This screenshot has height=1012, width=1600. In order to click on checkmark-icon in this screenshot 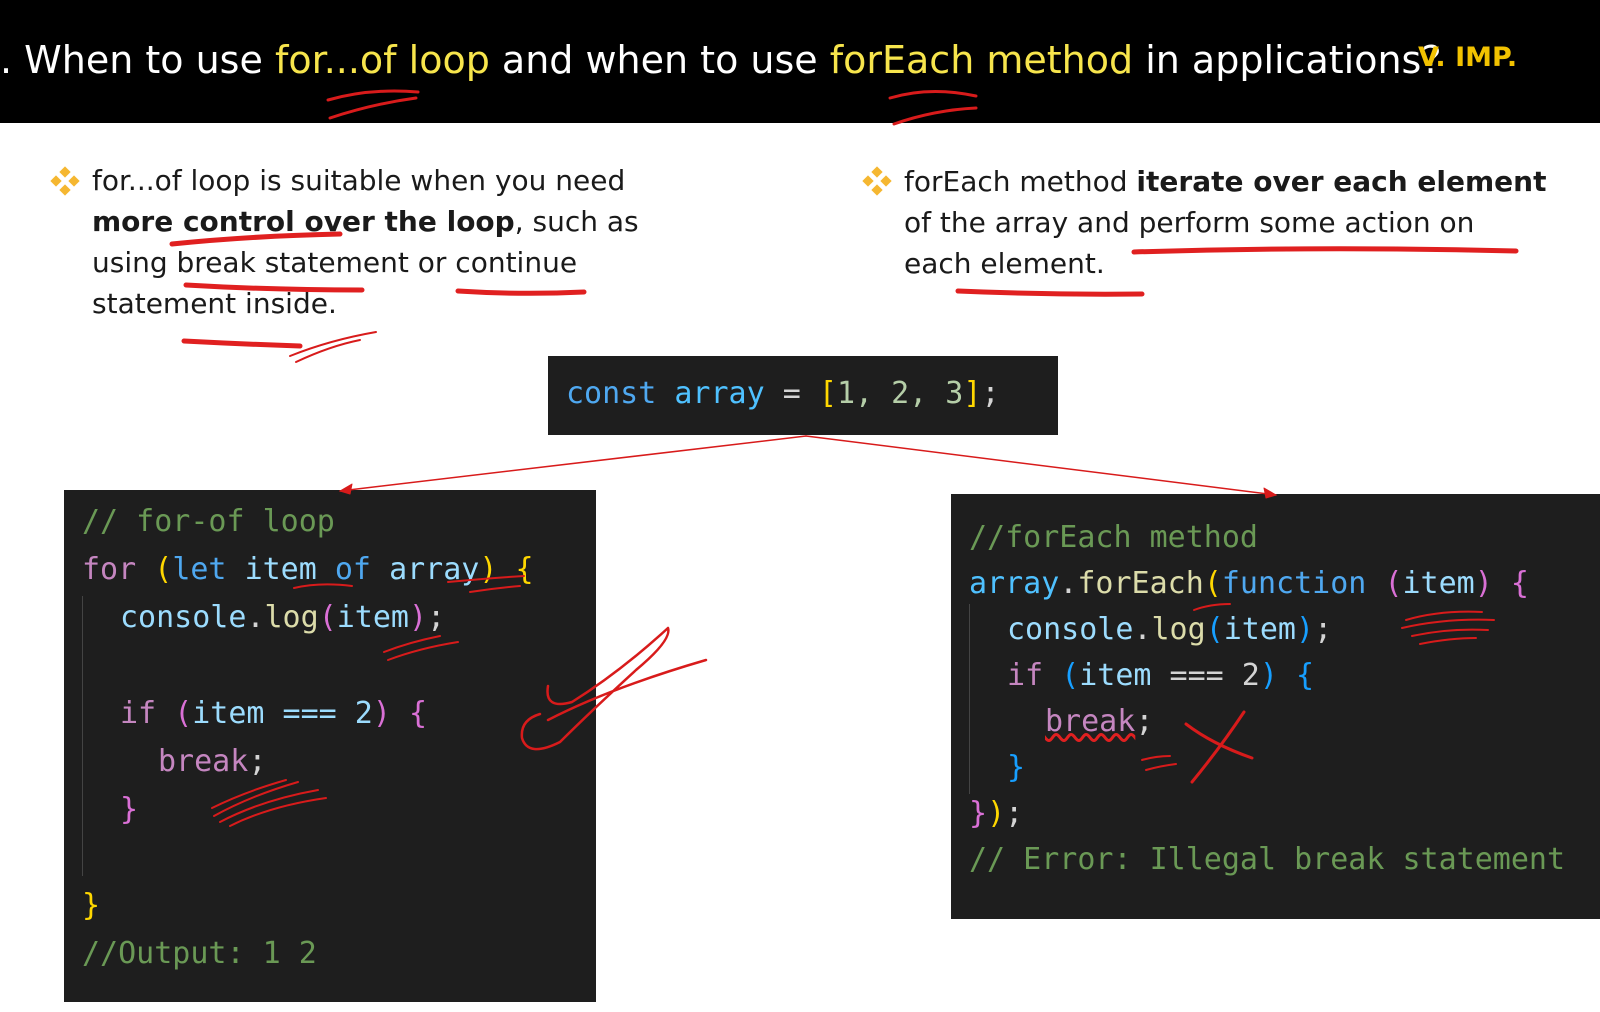, I will do `click(614, 688)`.